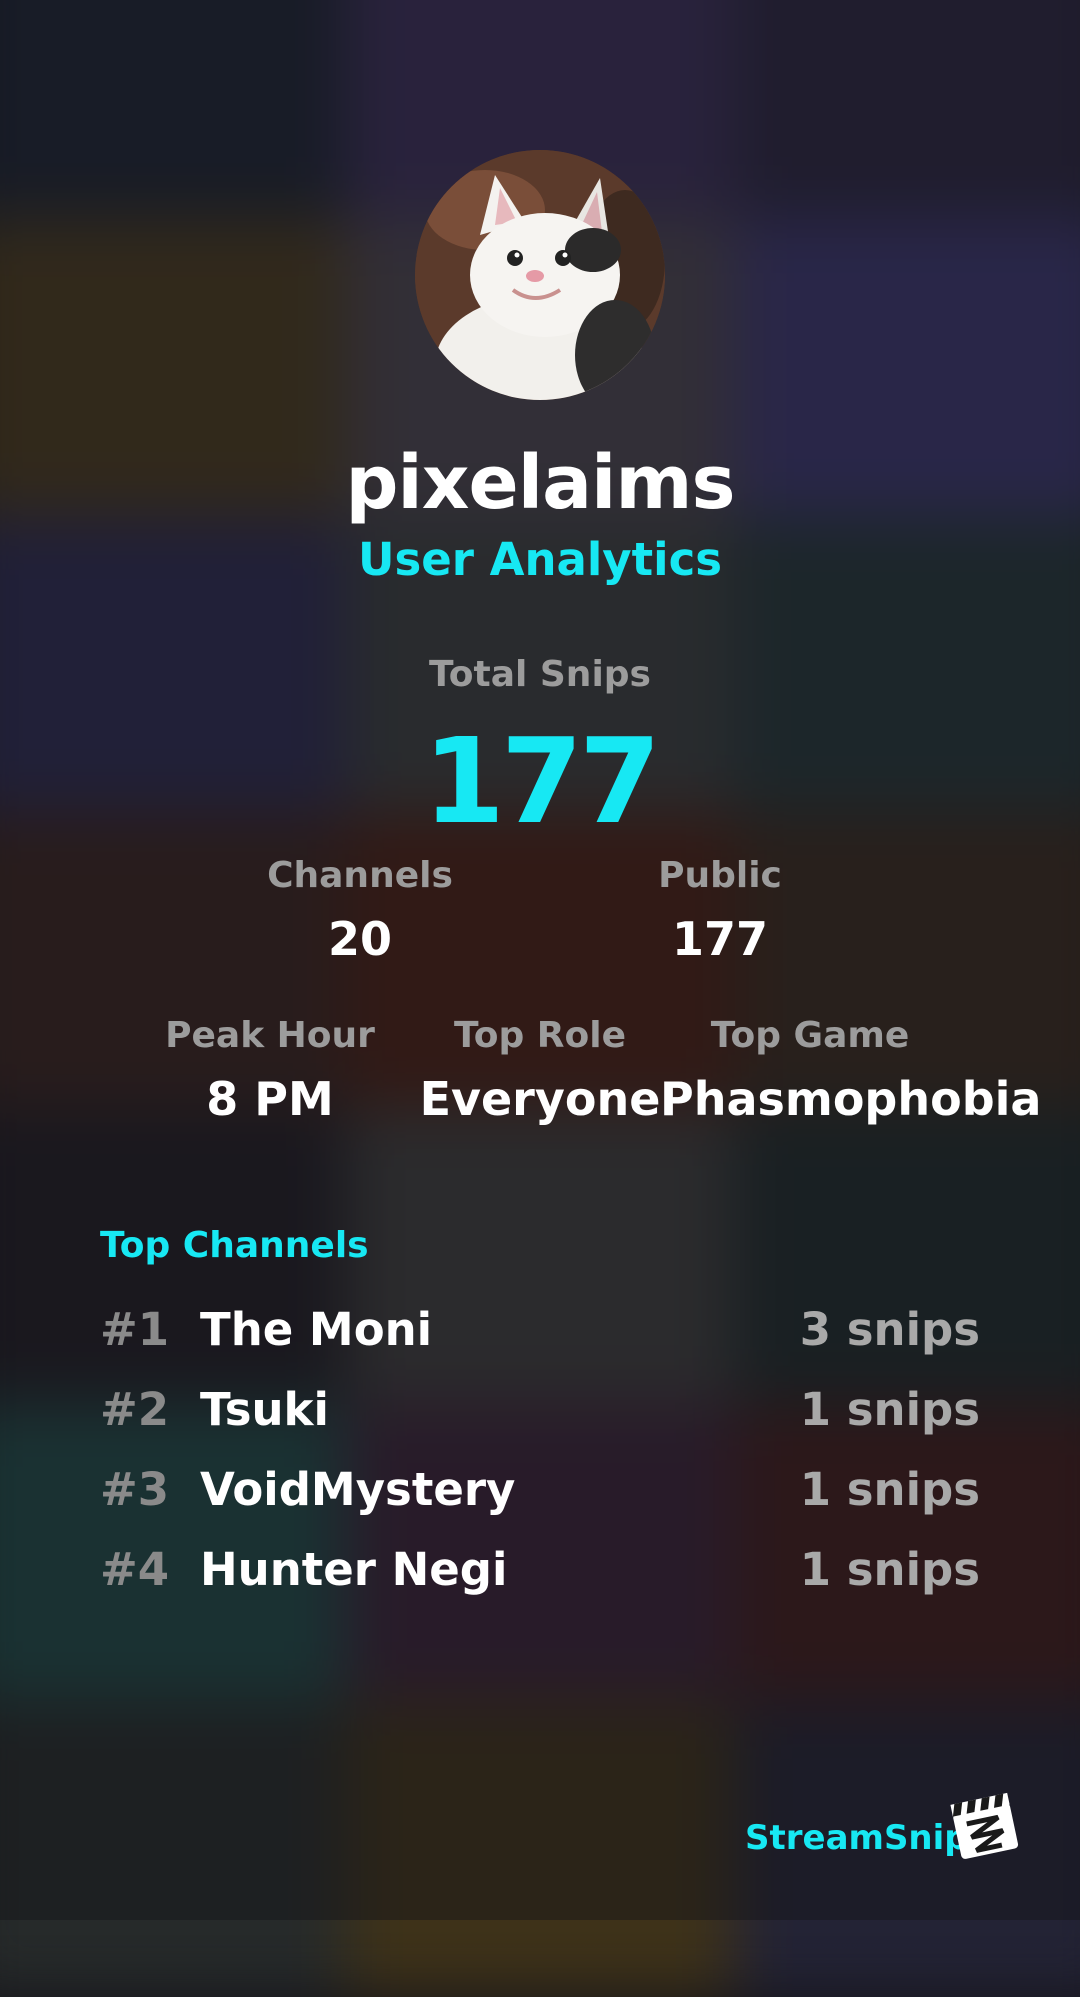 The height and width of the screenshot is (1997, 1080). What do you see at coordinates (270, 1035) in the screenshot?
I see `peak-hour-label: Peak Hour` at bounding box center [270, 1035].